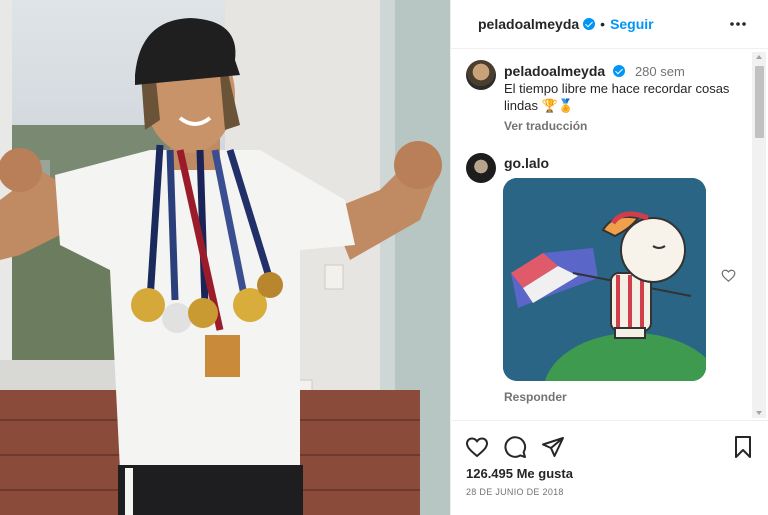 The image size is (768, 515). Describe the element at coordinates (545, 126) in the screenshot. I see `see-translation-link: Ver traducción` at that location.